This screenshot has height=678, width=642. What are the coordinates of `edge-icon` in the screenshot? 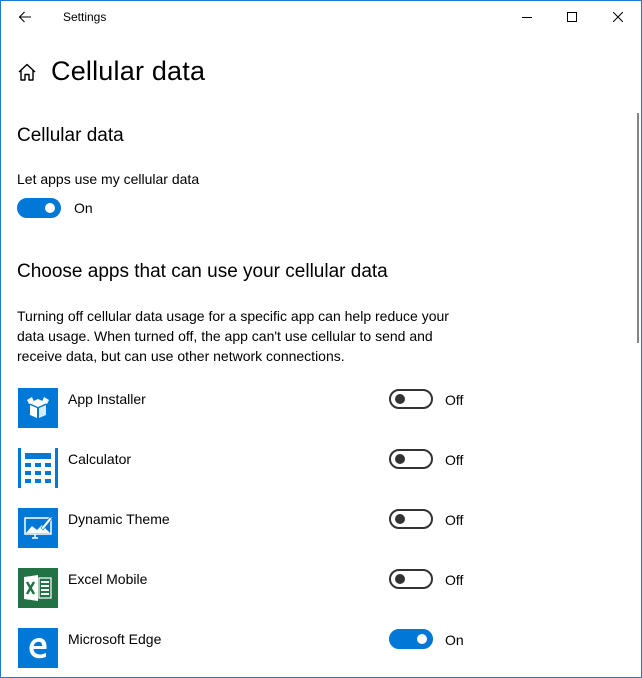 It's located at (38, 648).